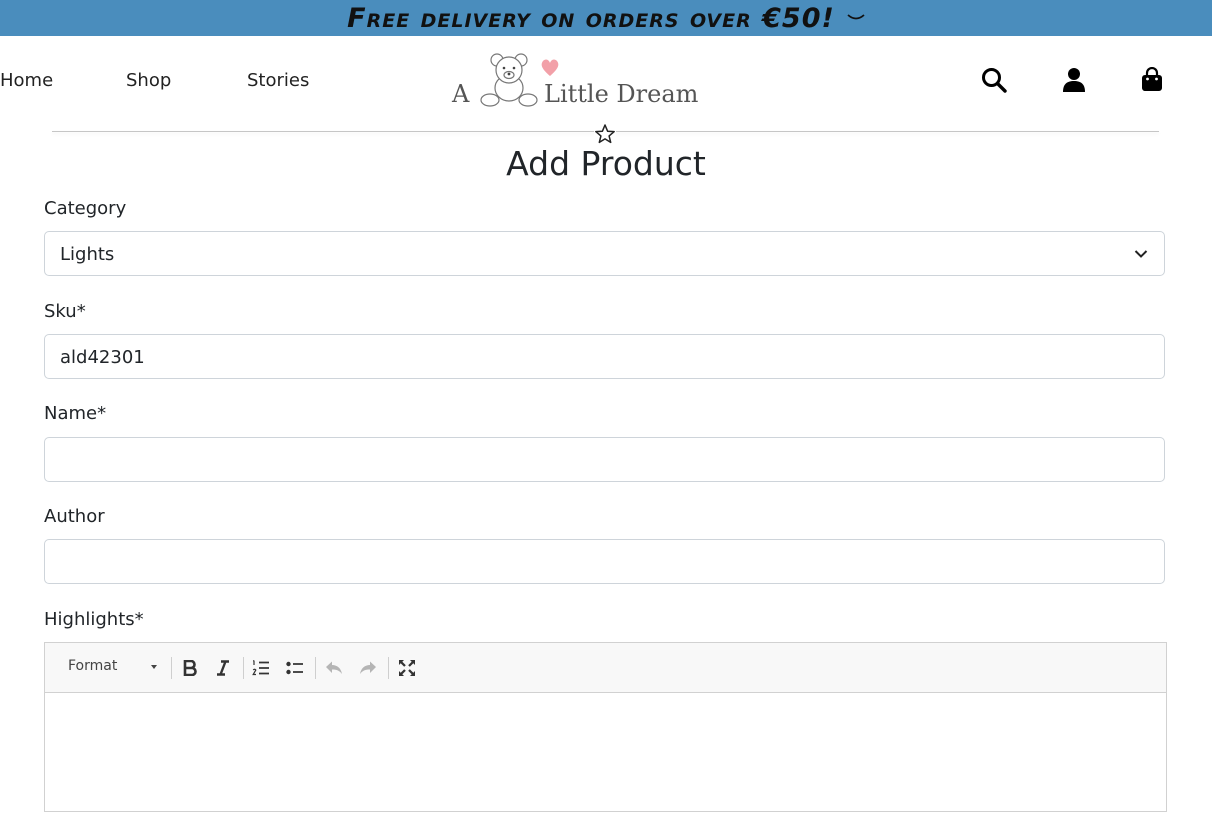 The width and height of the screenshot is (1212, 813). I want to click on sku-input: ald42301, so click(604, 356).